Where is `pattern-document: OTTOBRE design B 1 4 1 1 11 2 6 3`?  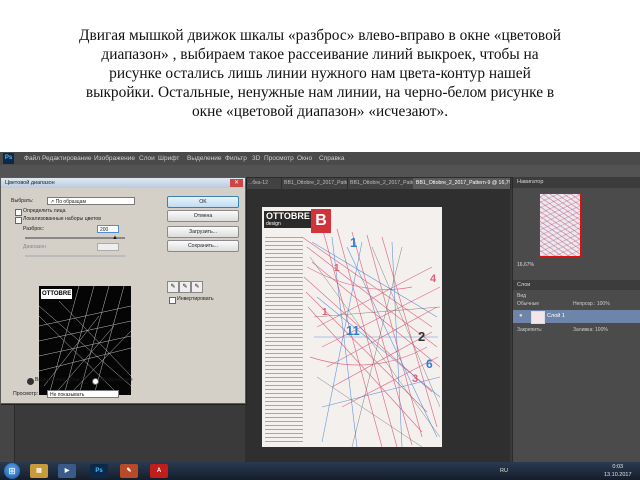 pattern-document: OTTOBRE design B 1 4 1 1 11 2 6 3 is located at coordinates (352, 327).